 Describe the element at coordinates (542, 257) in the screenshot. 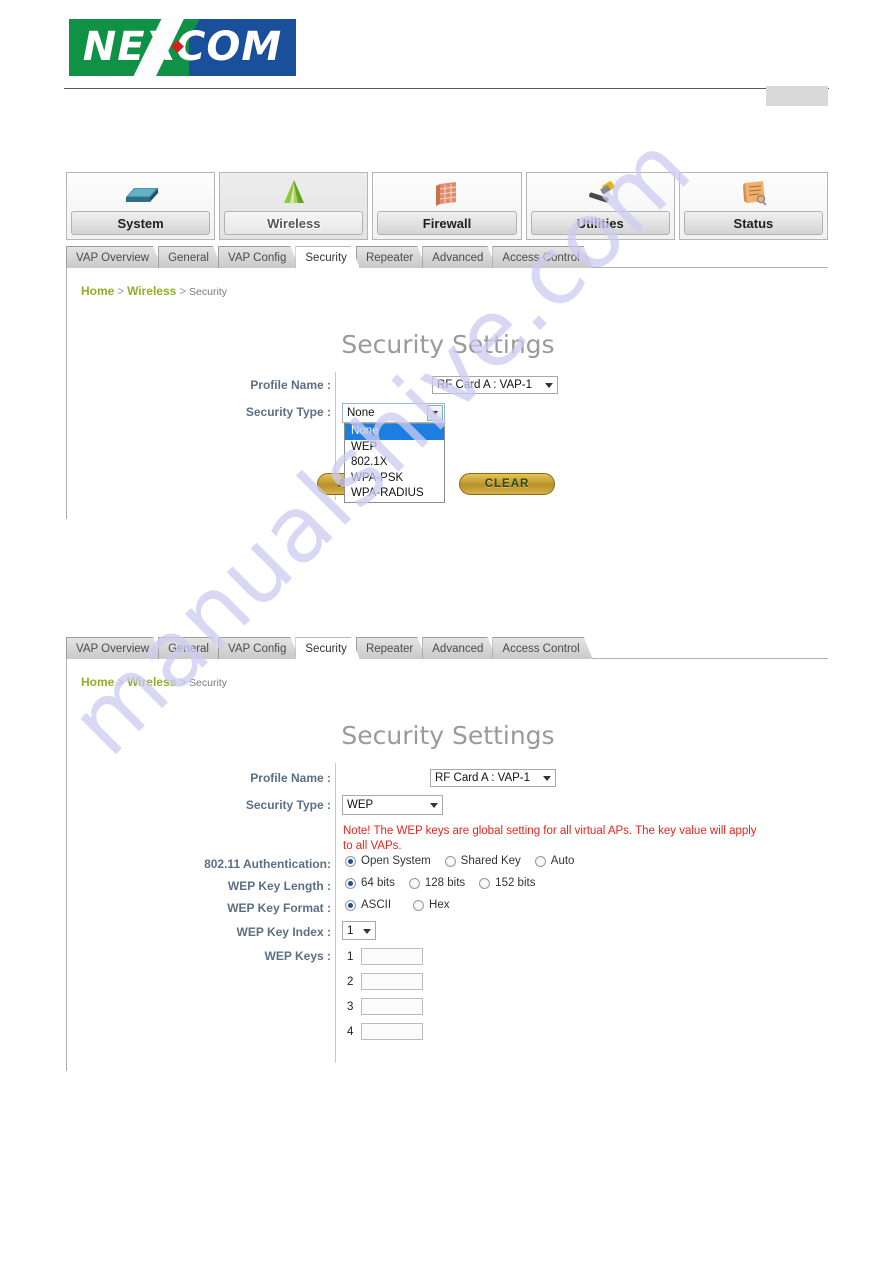

I see `tab-access-control: Access Control` at that location.